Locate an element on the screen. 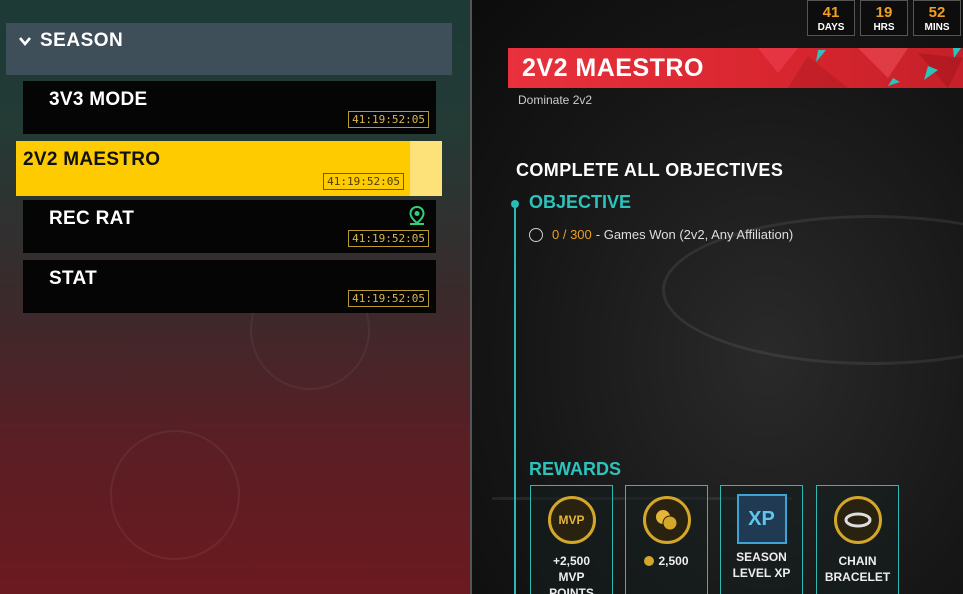 The height and width of the screenshot is (594, 963). reward-label: CHAIN BRACELET is located at coordinates (857, 569).